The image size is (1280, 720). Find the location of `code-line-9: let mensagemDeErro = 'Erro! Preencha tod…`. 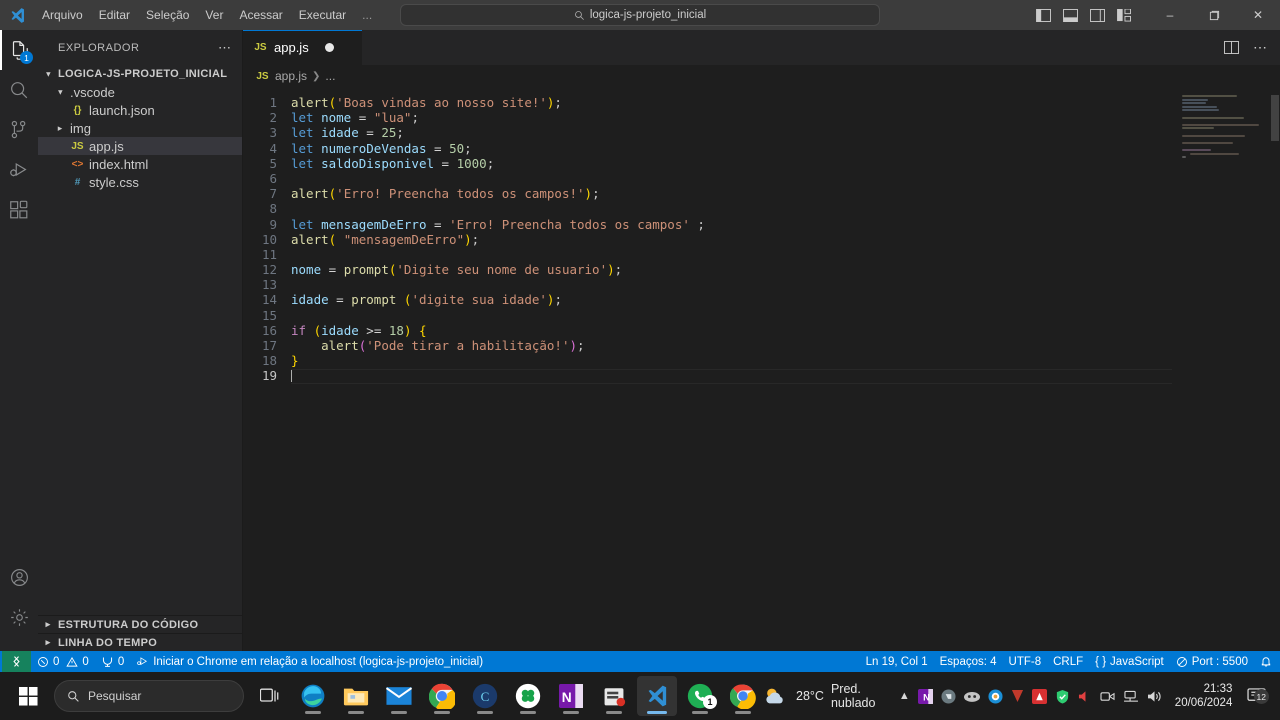

code-line-9: let mensagemDeErro = 'Erro! Preencha tod… is located at coordinates (498, 224).